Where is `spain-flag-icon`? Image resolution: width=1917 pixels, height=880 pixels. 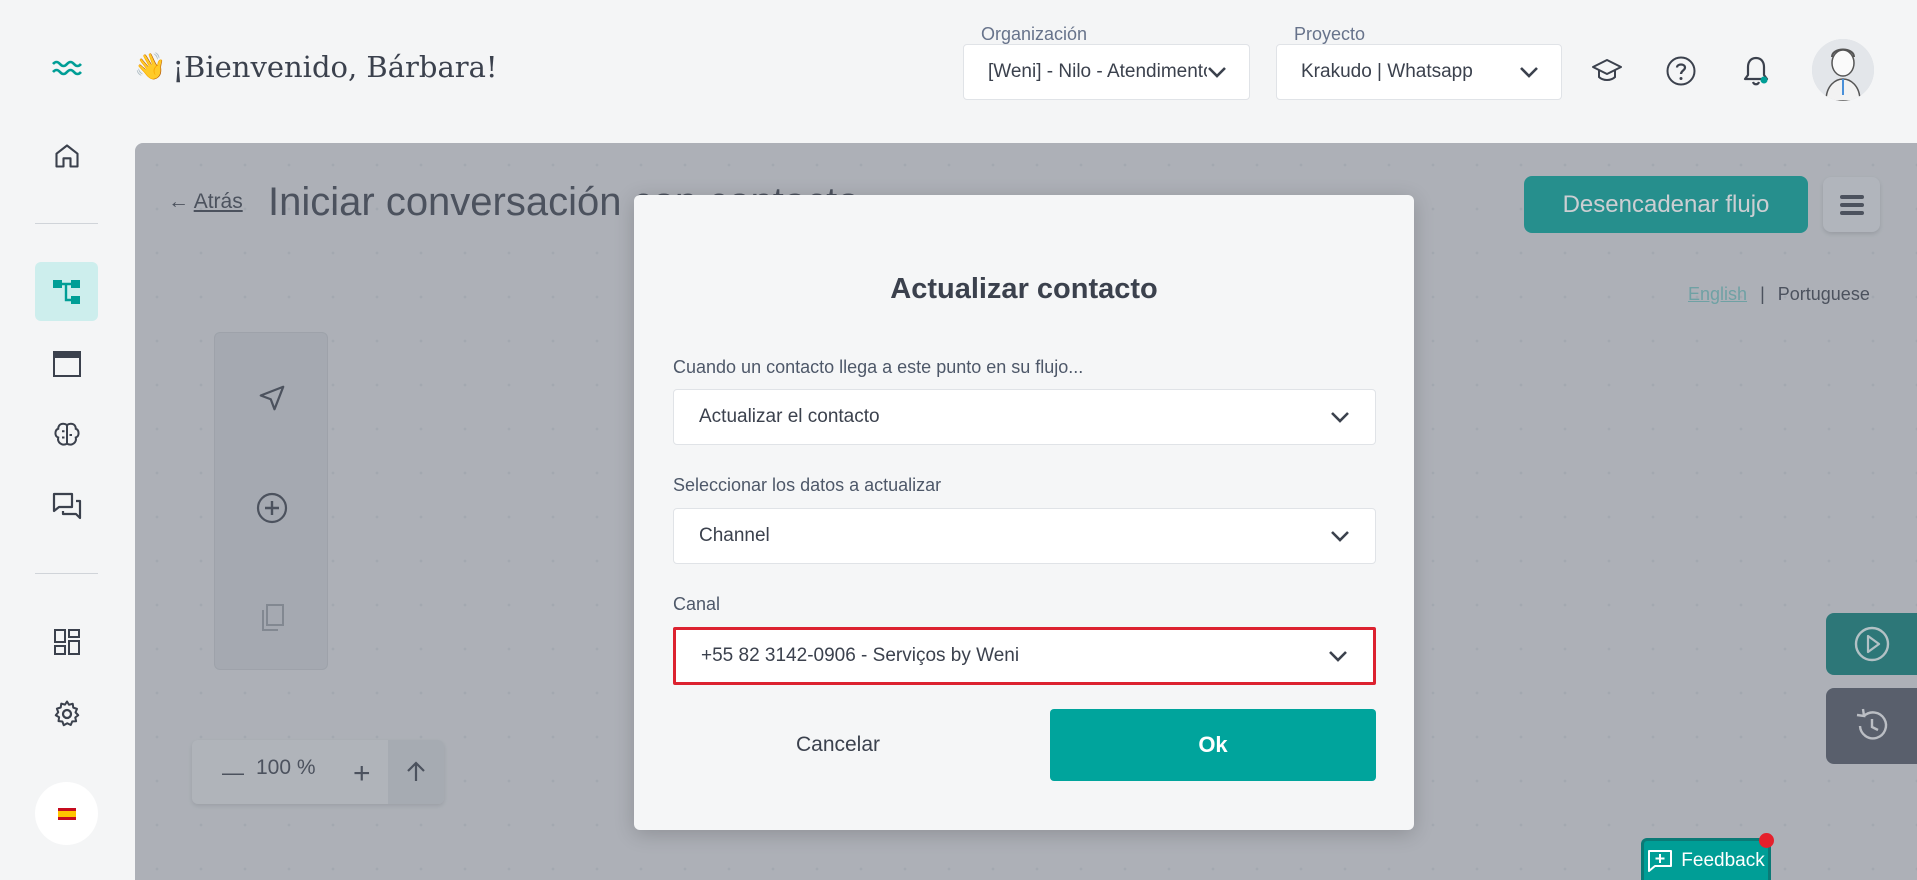 spain-flag-icon is located at coordinates (66, 813).